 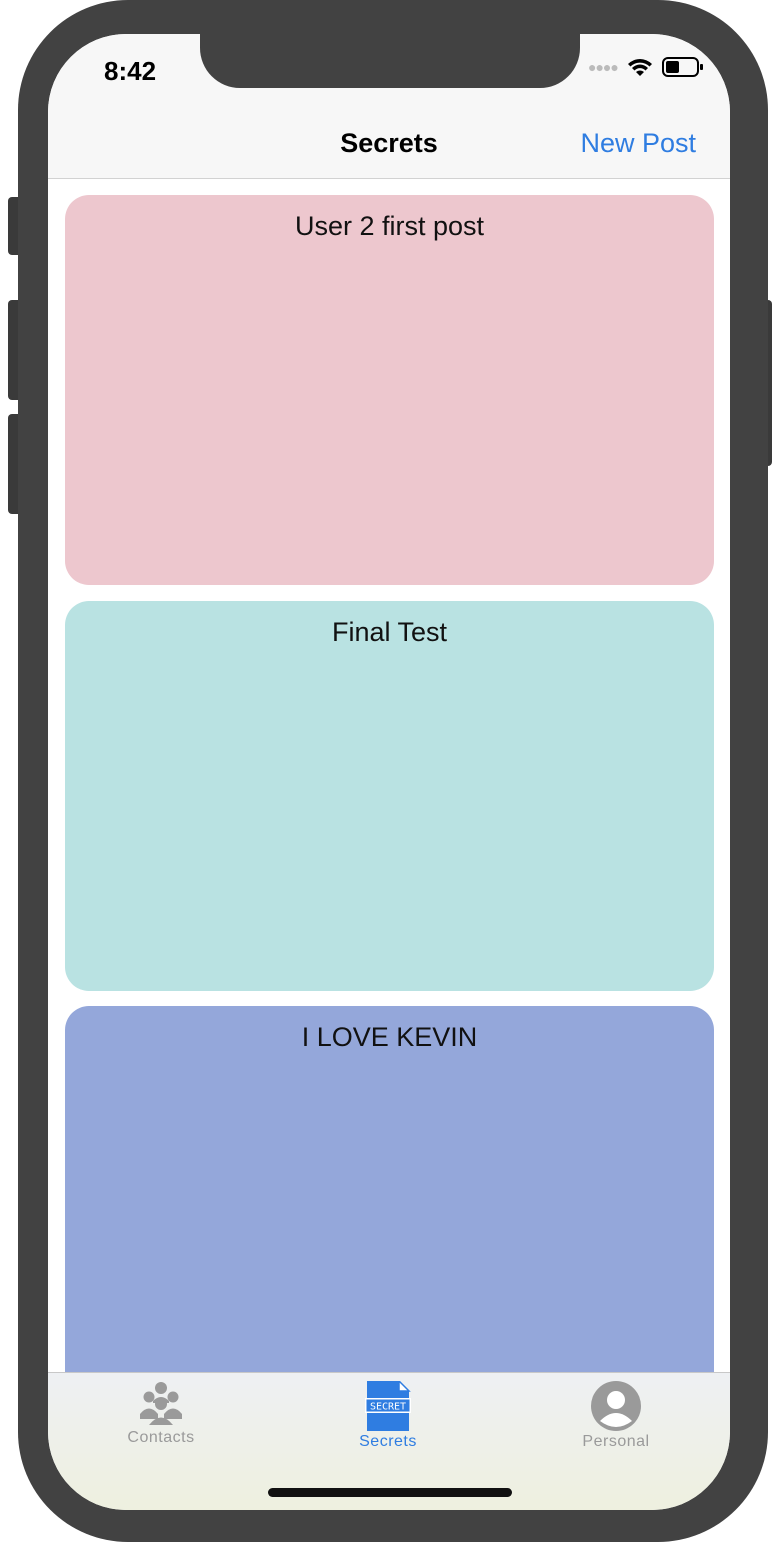 I want to click on tab-label: Secrets, so click(x=388, y=1441).